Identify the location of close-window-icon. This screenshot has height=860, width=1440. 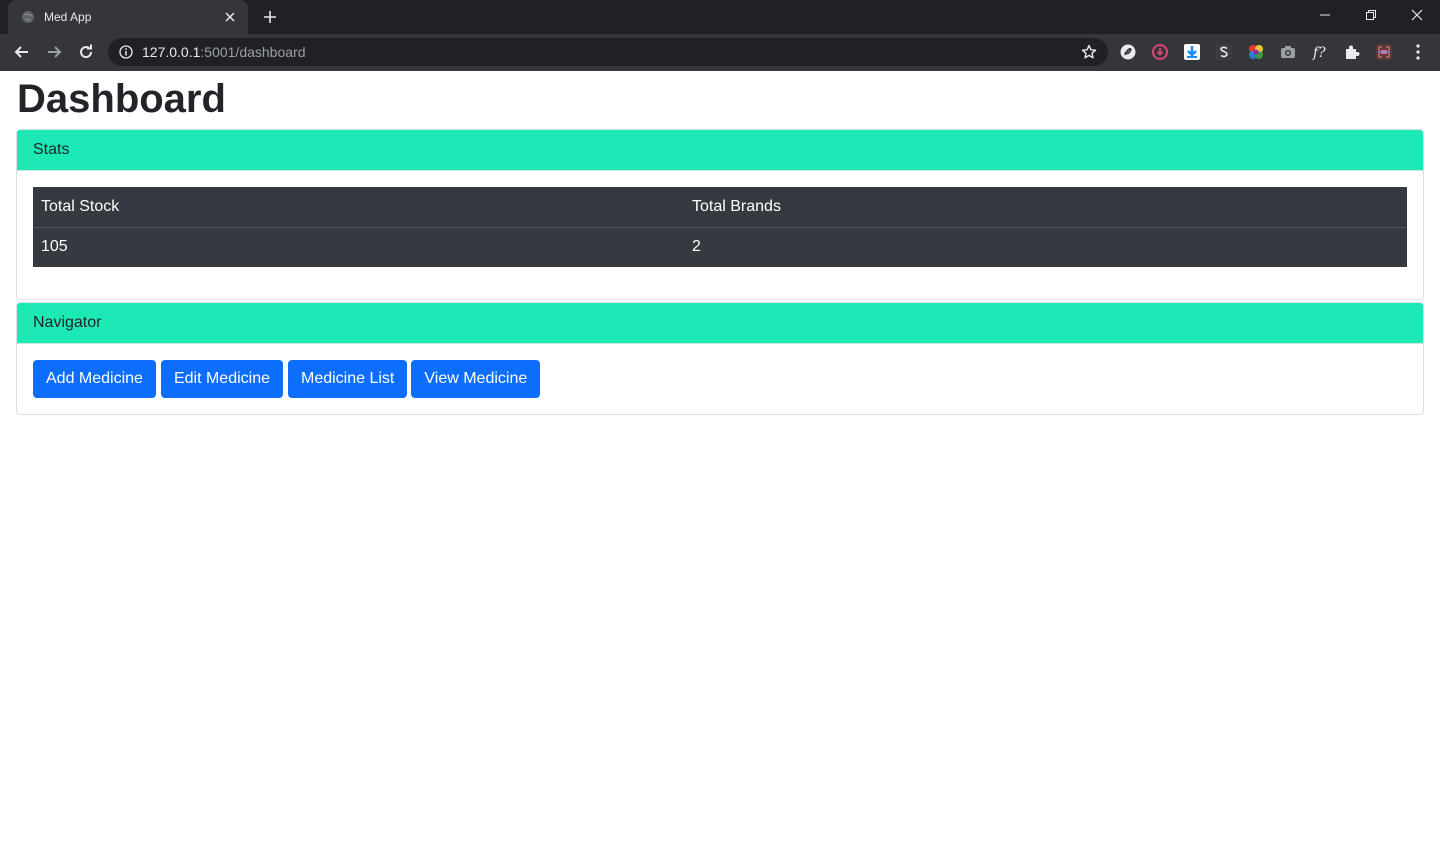
(1417, 15).